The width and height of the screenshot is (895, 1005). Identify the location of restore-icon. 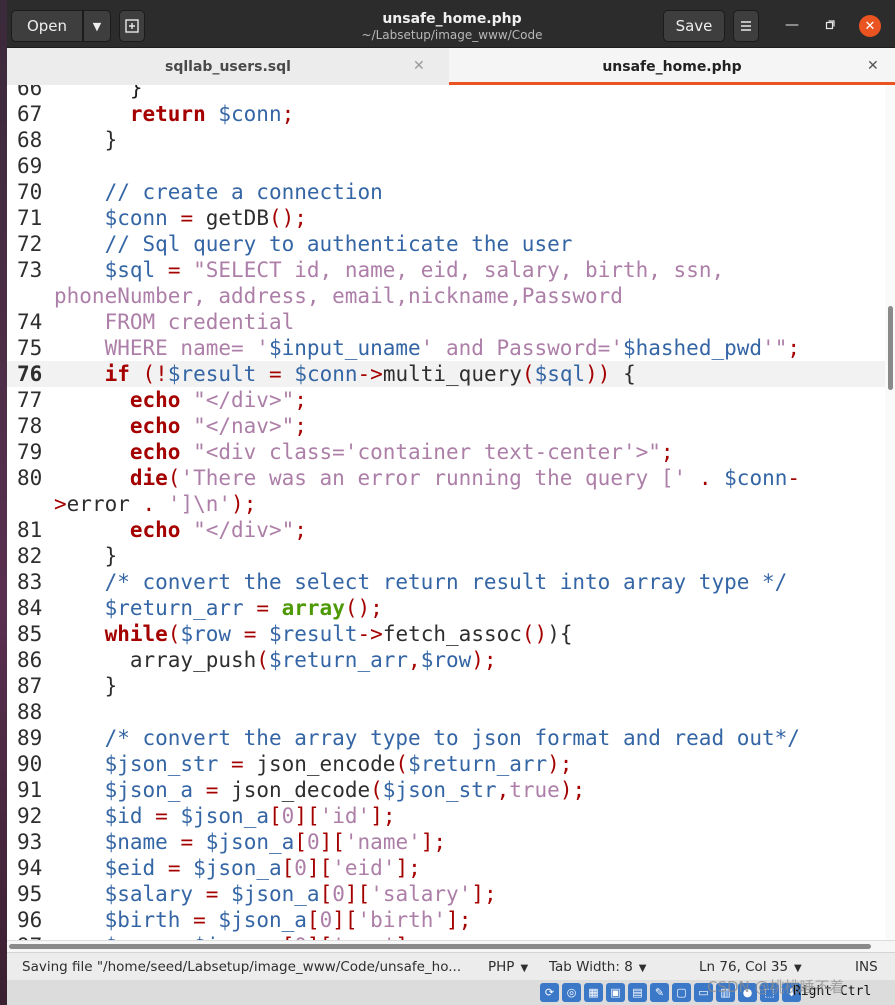
(830, 25).